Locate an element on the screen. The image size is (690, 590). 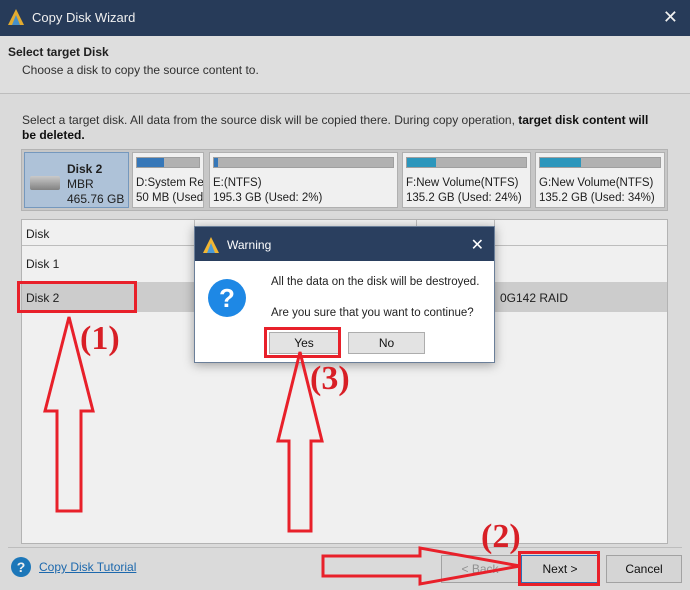
partition-usage: 135.2 GB (Used: 34%) is located at coordinates (597, 198).